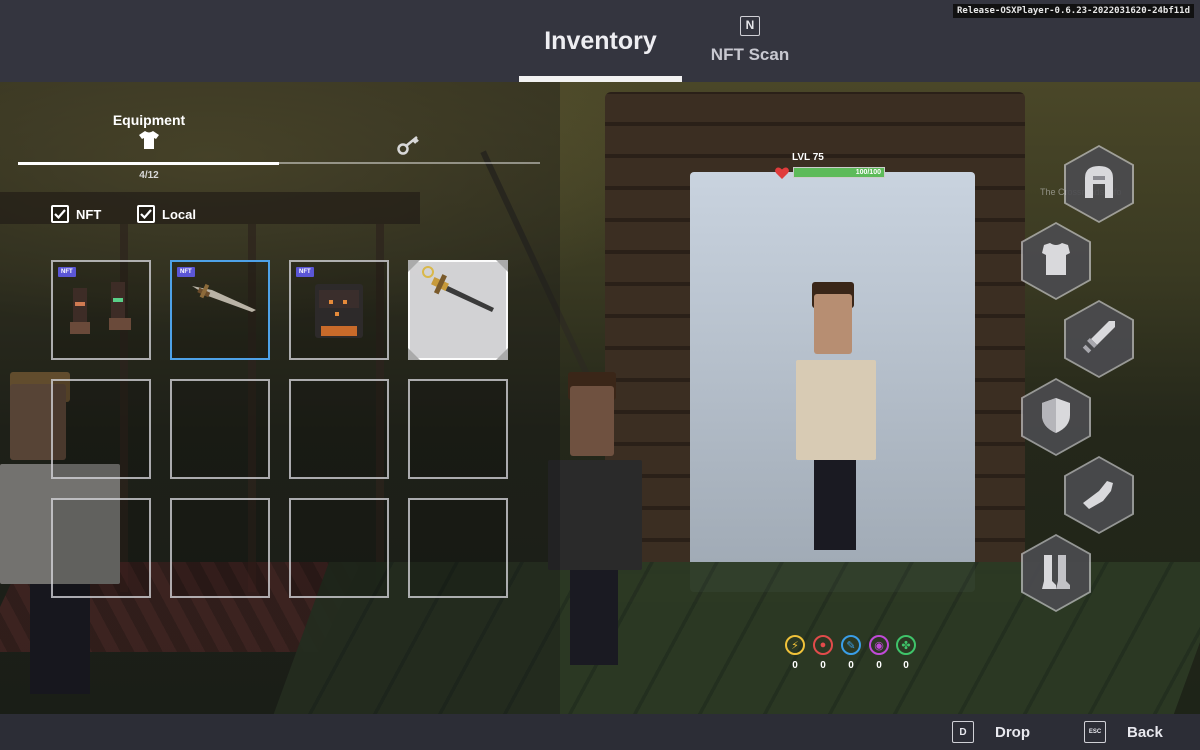 The width and height of the screenshot is (1200, 750). I want to click on chestplate-icon, so click(1056, 261).